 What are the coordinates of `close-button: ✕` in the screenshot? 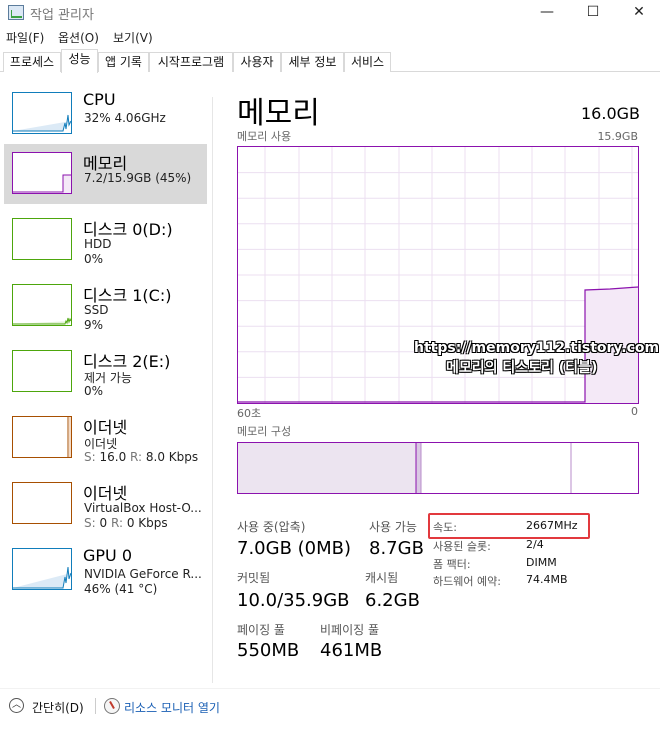 It's located at (638, 13).